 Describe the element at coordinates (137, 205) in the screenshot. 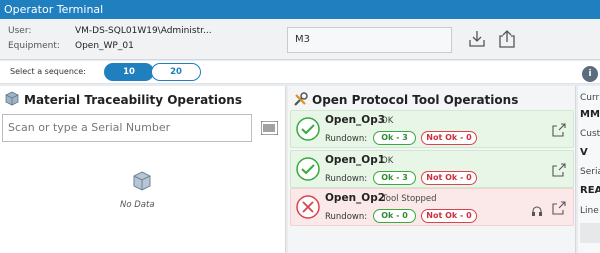

I see `no-data-text: No Data` at that location.